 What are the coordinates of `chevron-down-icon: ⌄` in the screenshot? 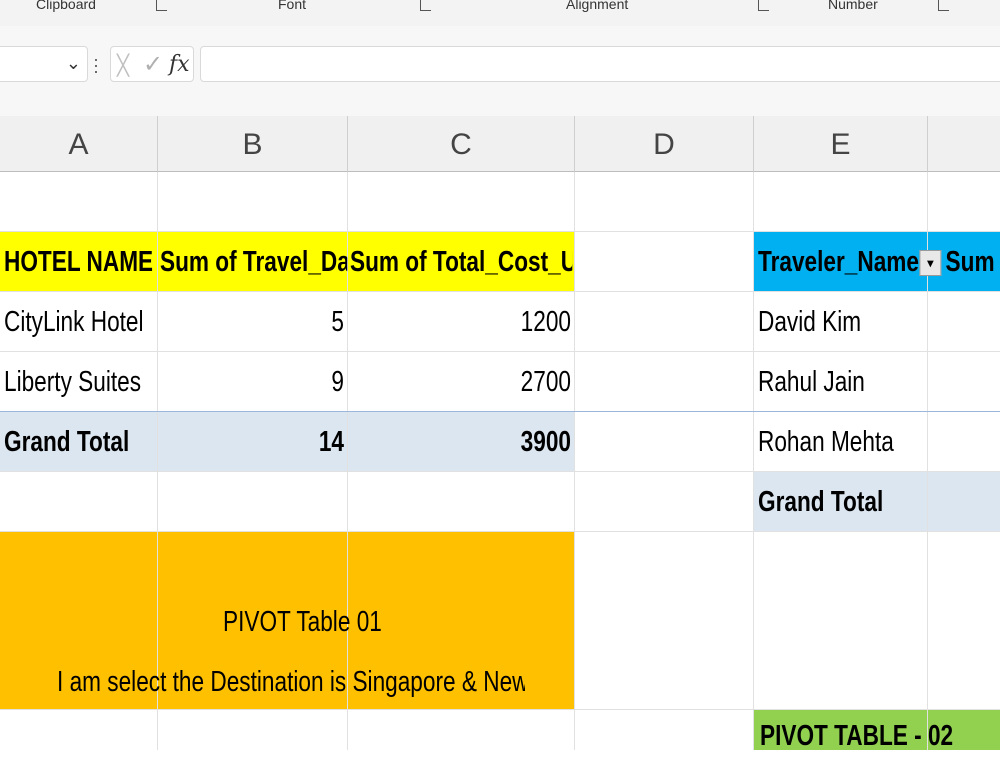 It's located at (73, 63).